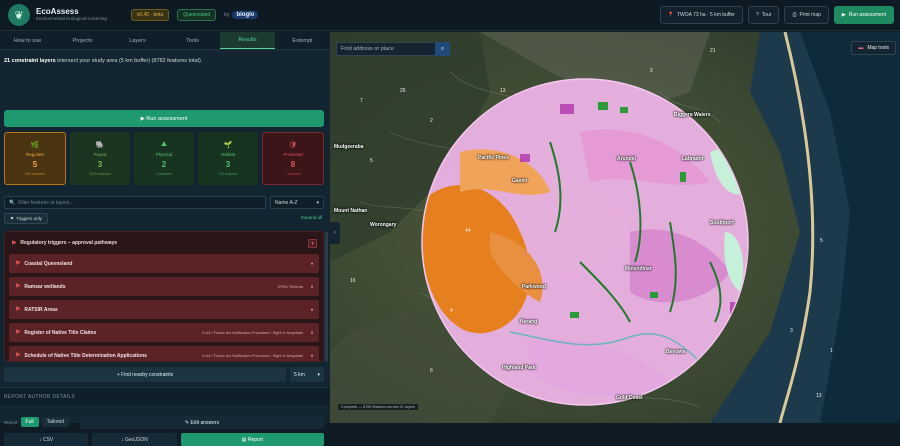 The height and width of the screenshot is (446, 900). What do you see at coordinates (873, 48) in the screenshot?
I see `map-tools-button: ▬ Map tools` at bounding box center [873, 48].